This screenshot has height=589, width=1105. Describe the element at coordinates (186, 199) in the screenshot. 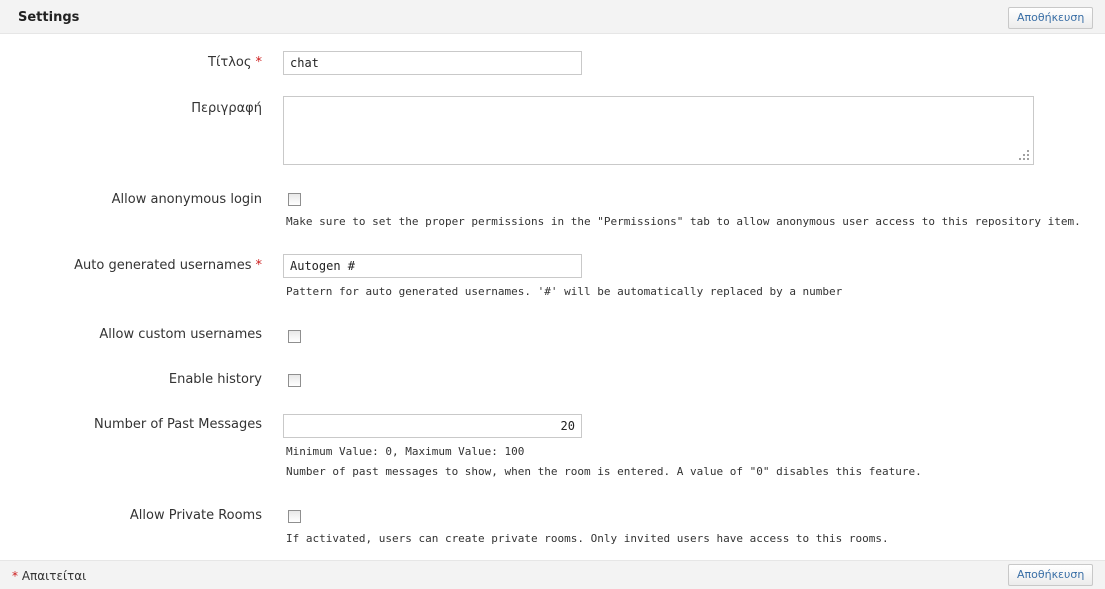

I see `anonymous-login-label: Allow anonymous login` at that location.